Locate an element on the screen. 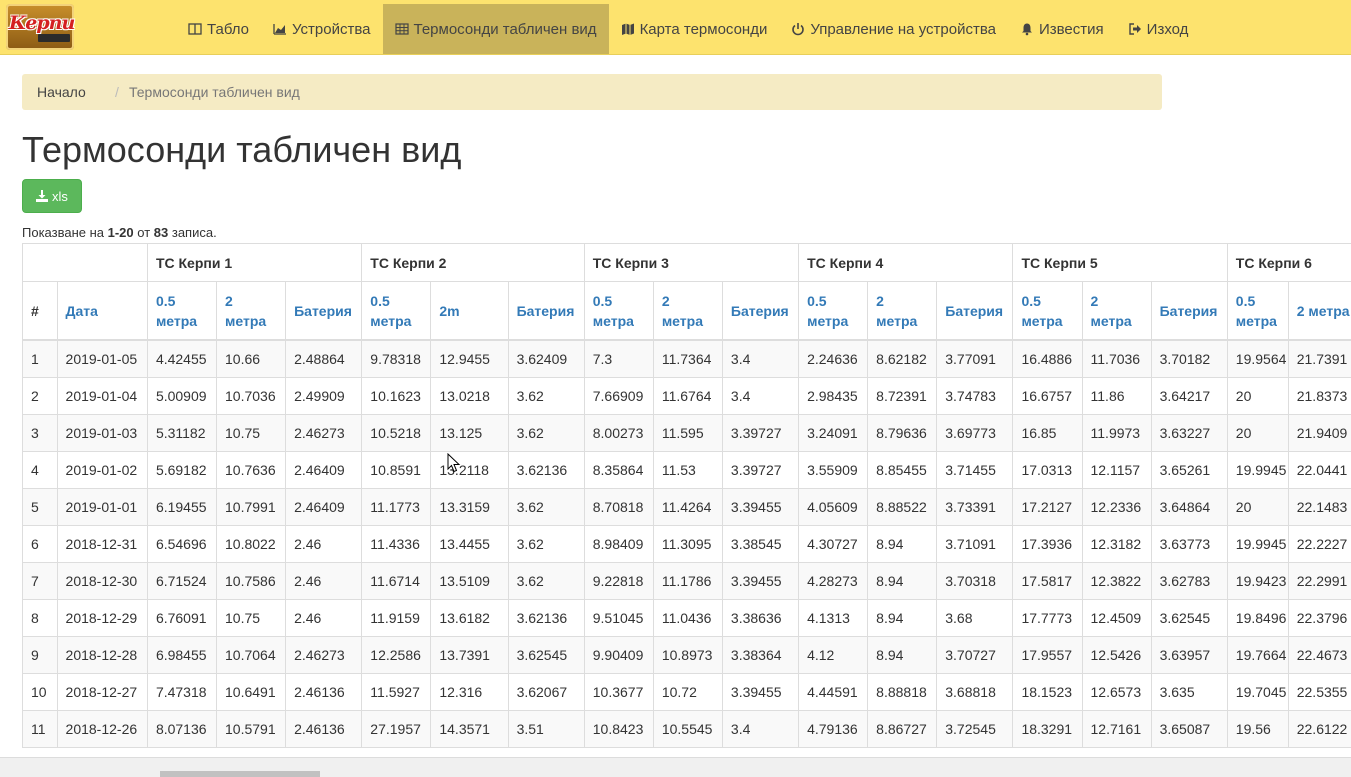  horizontal-scrollbar is located at coordinates (675, 767).